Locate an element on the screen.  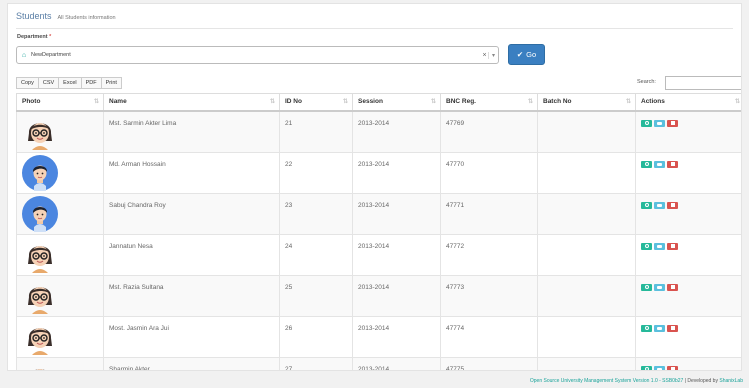
search-input is located at coordinates (703, 83).